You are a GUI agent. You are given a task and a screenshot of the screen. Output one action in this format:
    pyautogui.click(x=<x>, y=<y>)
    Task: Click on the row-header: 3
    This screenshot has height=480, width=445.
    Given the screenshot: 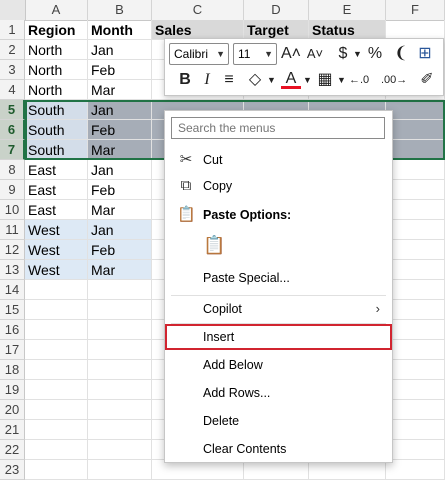 What is the action you would take?
    pyautogui.click(x=12, y=70)
    